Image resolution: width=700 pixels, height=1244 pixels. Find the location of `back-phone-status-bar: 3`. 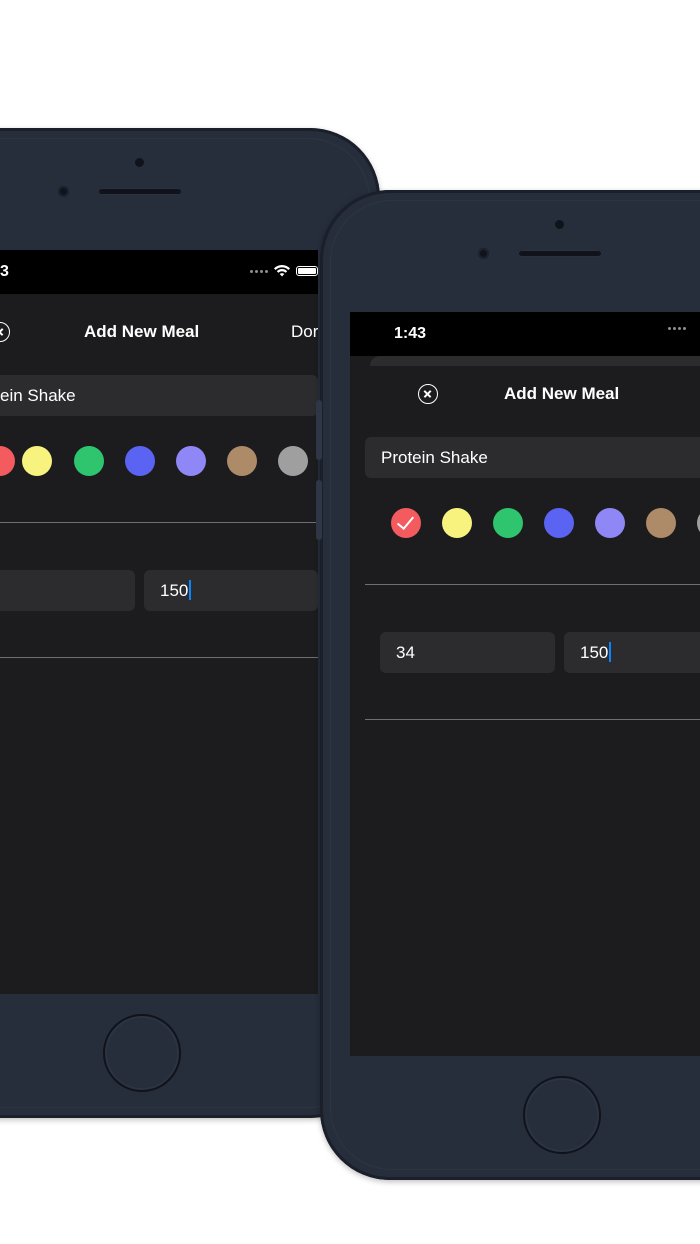

back-phone-status-bar: 3 is located at coordinates (159, 272).